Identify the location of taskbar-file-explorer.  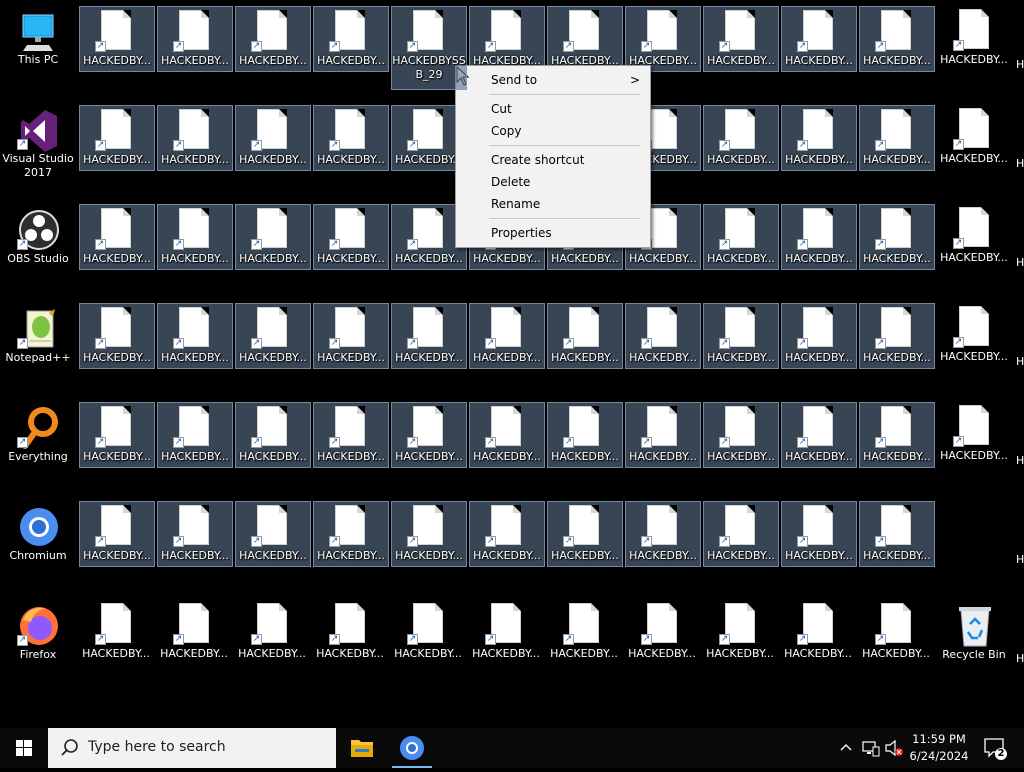
(362, 748).